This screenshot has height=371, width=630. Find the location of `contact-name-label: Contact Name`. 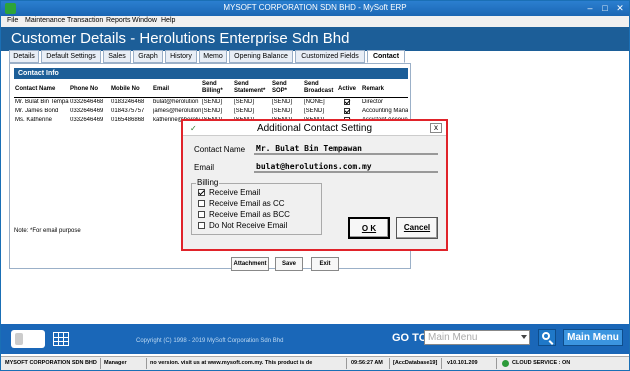

contact-name-label: Contact Name is located at coordinates (220, 149).